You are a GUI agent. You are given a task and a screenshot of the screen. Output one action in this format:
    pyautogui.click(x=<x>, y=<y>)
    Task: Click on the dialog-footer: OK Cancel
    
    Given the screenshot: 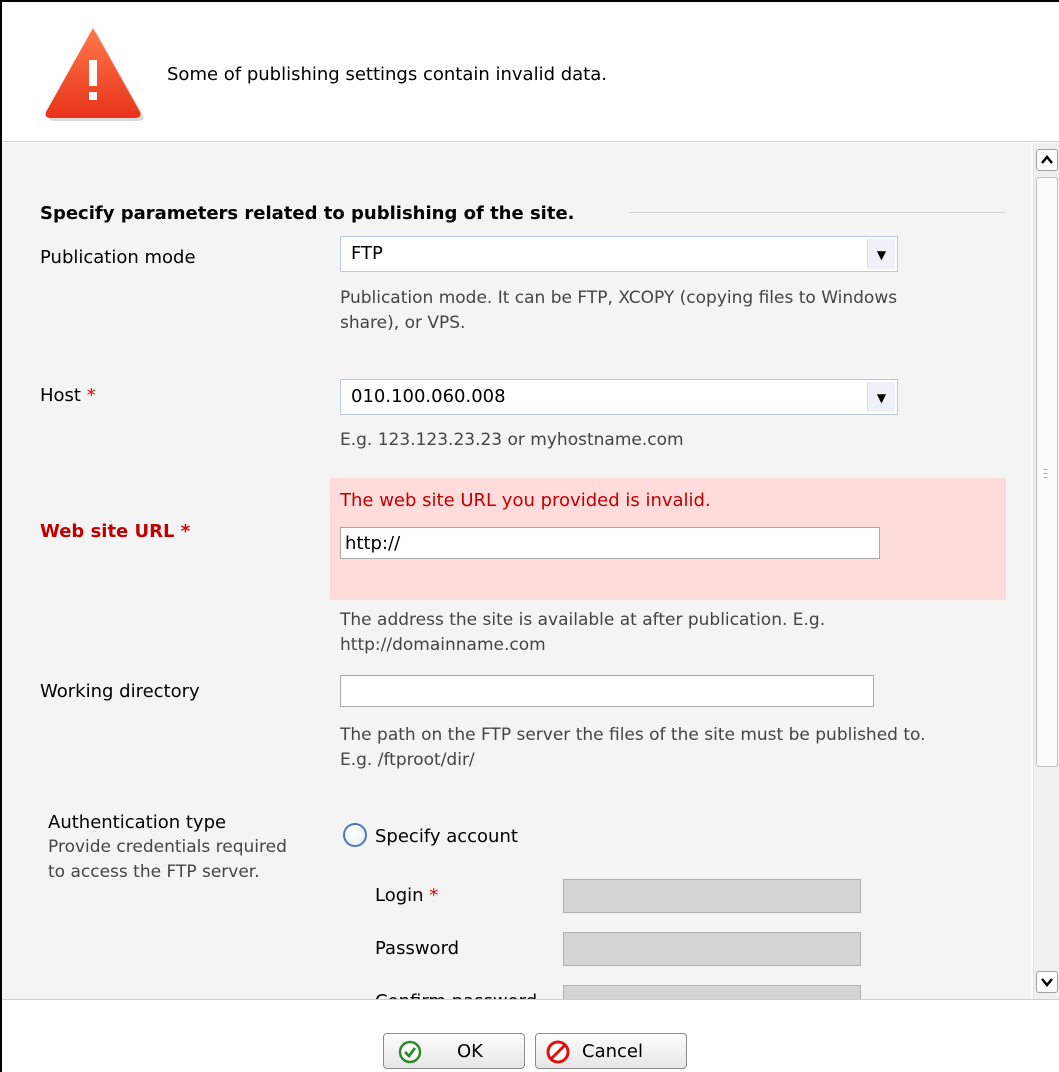 What is the action you would take?
    pyautogui.click(x=530, y=1035)
    